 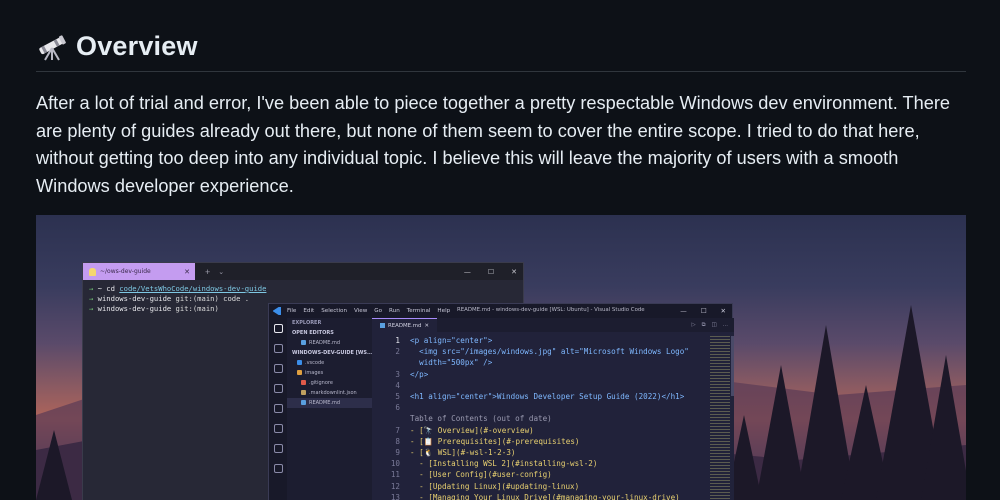 What do you see at coordinates (703, 324) in the screenshot?
I see `preview-icon: ⧉` at bounding box center [703, 324].